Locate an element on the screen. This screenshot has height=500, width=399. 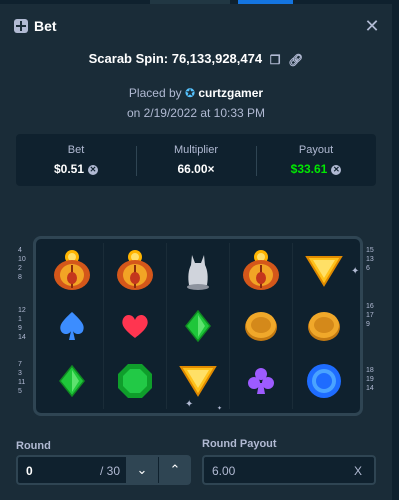
payout-value-line: $33.61 ✕ is located at coordinates (316, 169).